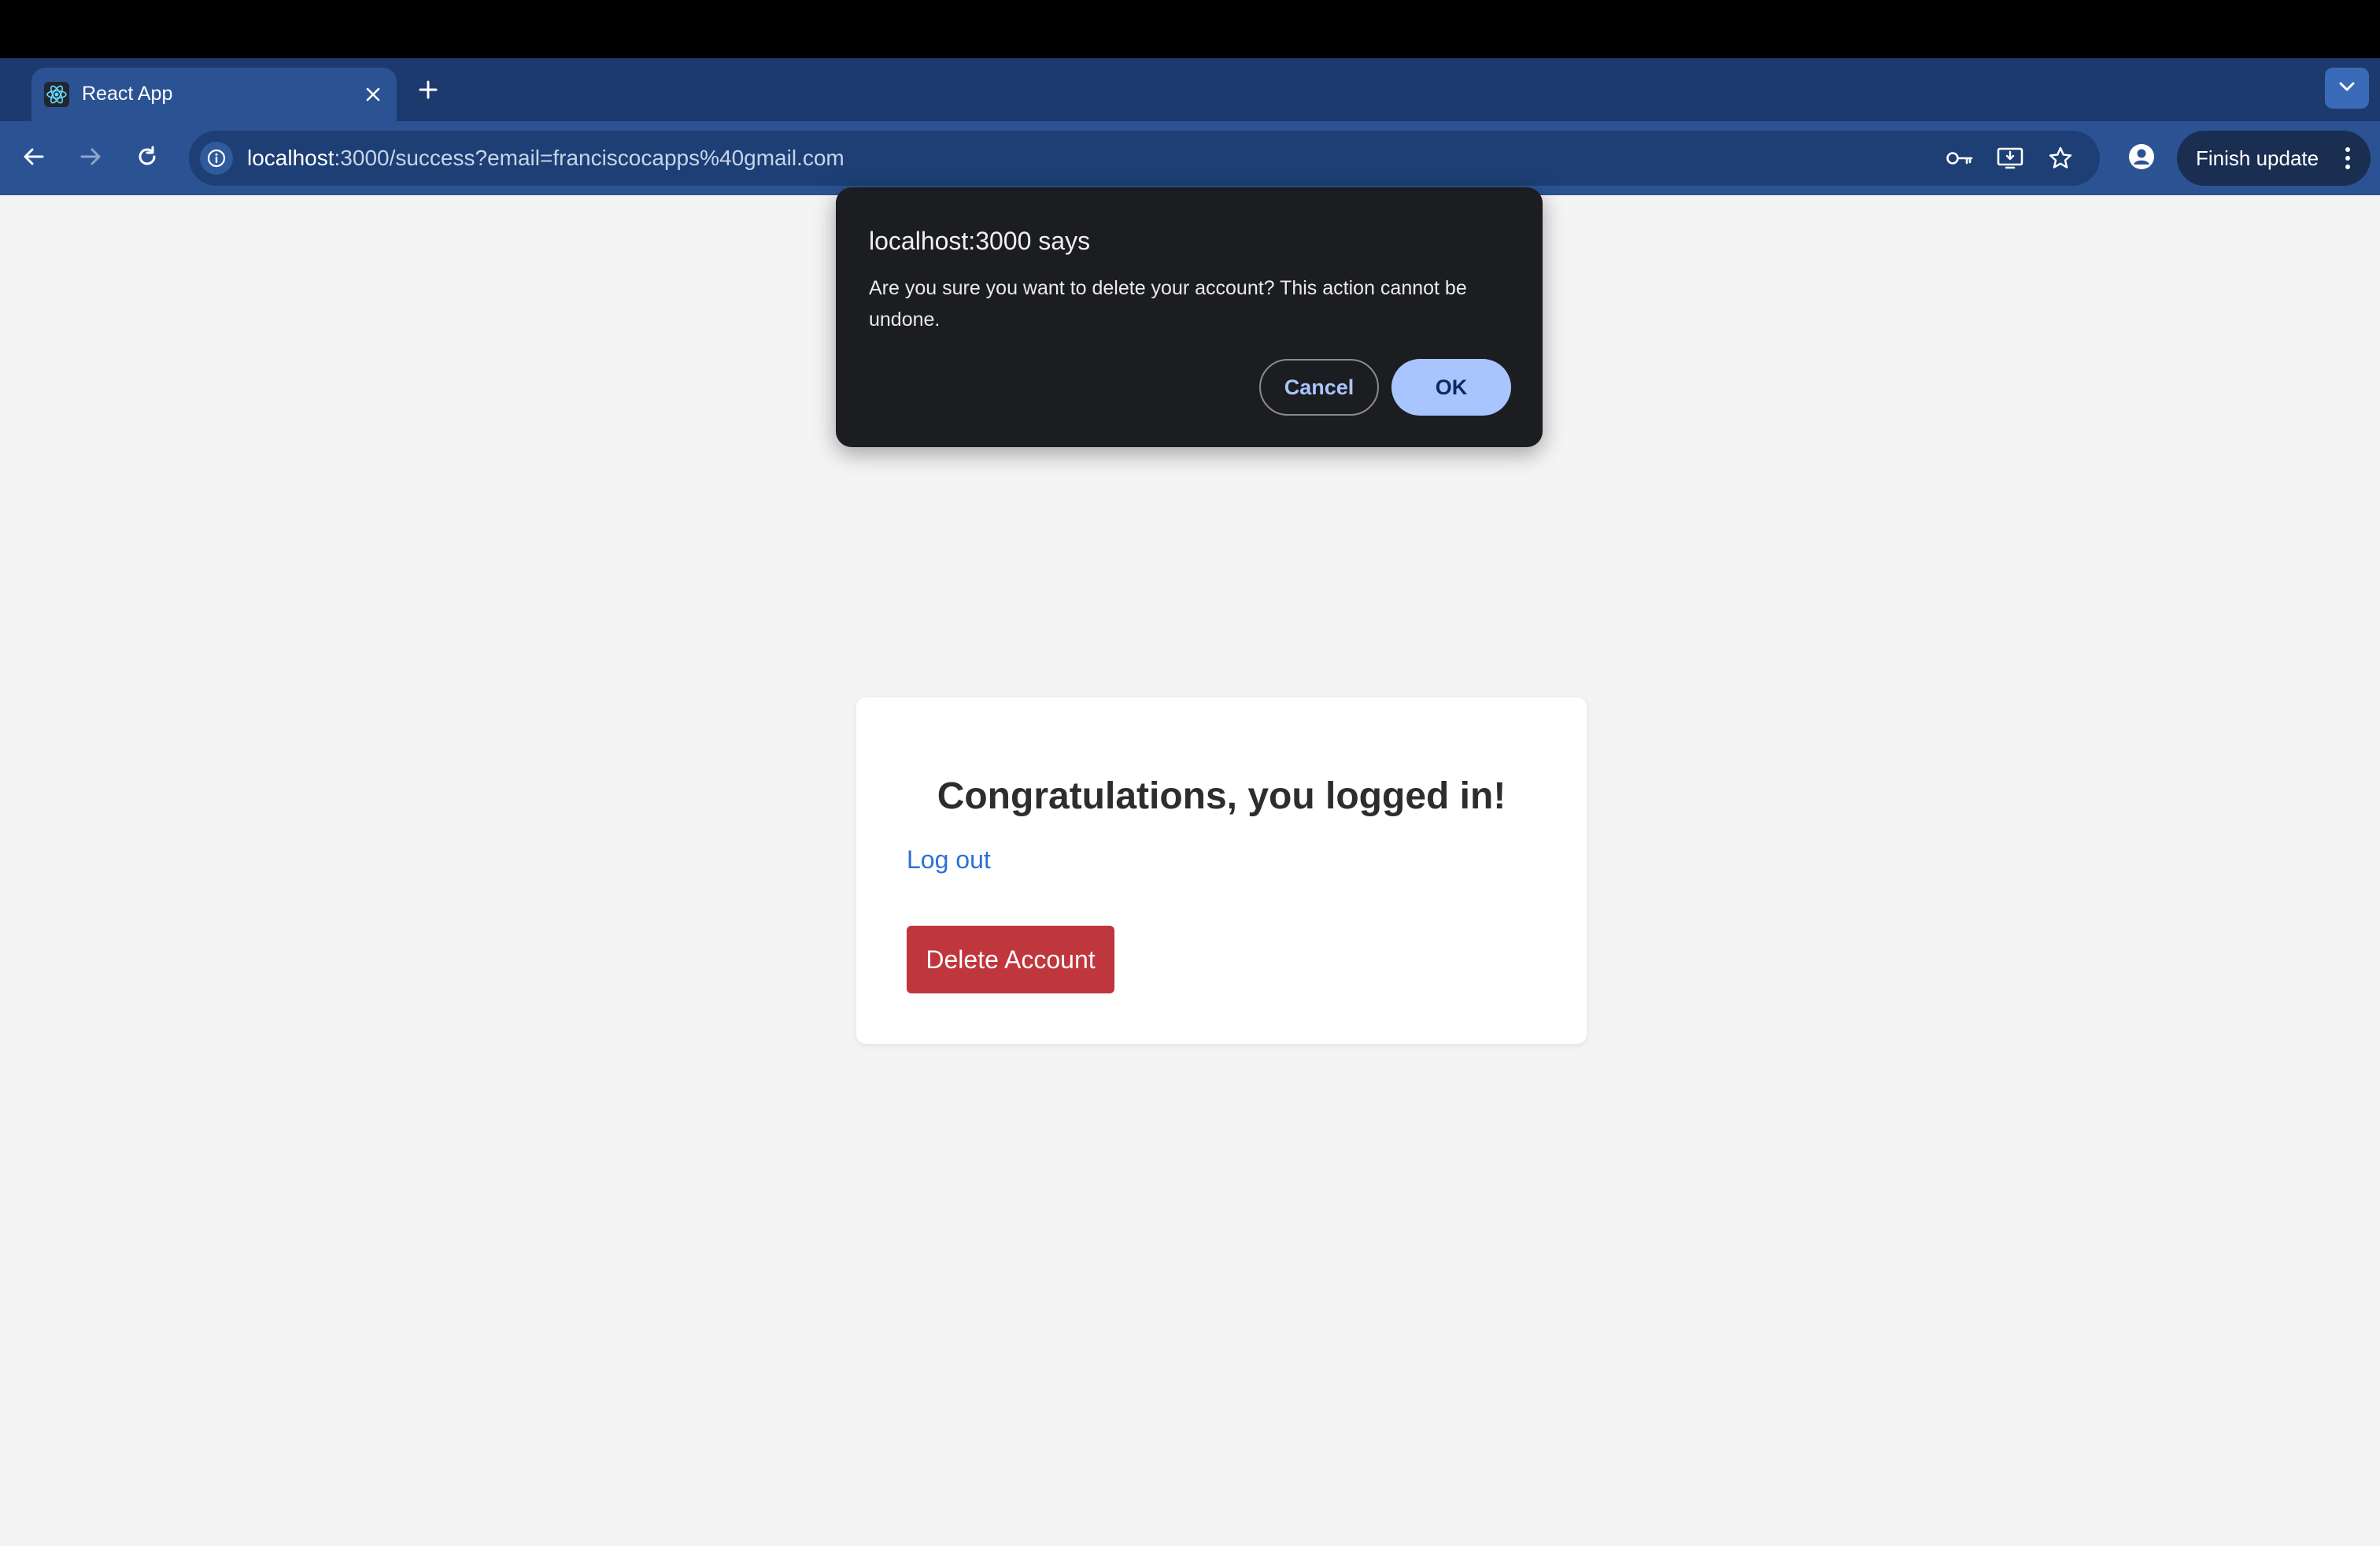  Describe the element at coordinates (2257, 158) in the screenshot. I see `finish-update-label: Finish update` at that location.